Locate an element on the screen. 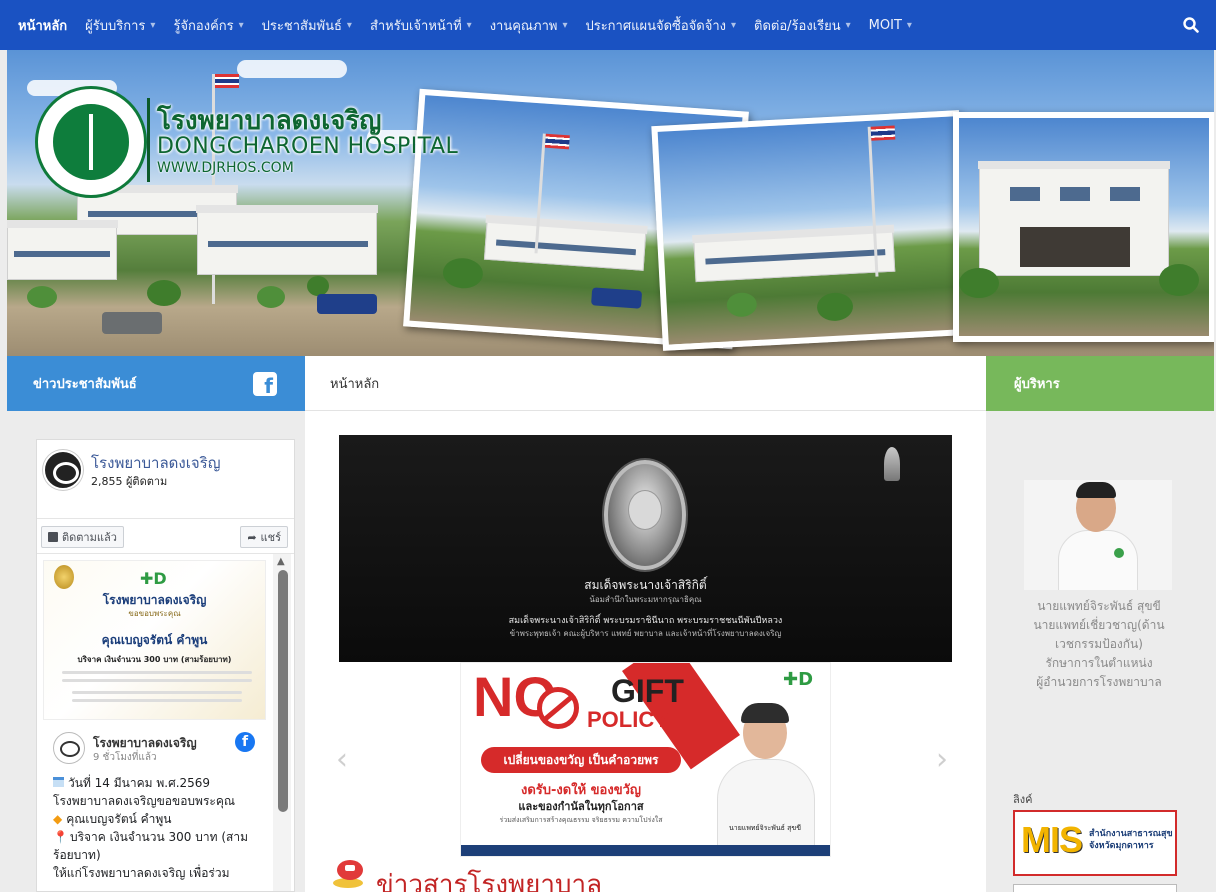  fb-post-text-line: ร้อยบาท) is located at coordinates (77, 855).